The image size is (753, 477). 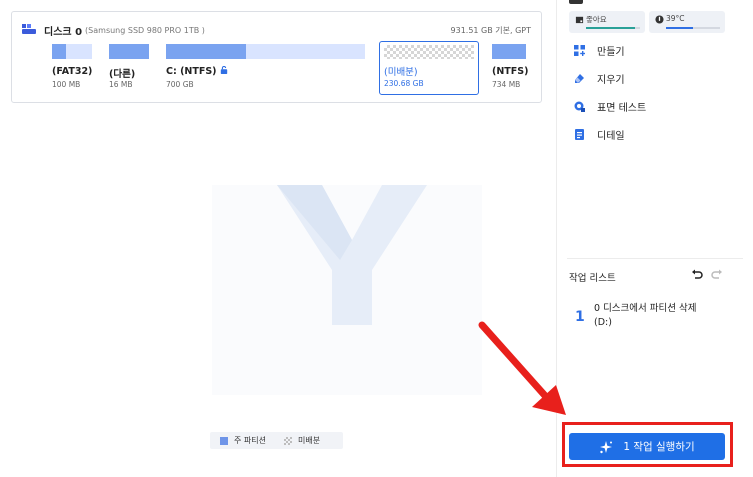 What do you see at coordinates (579, 78) in the screenshot?
I see `eraser-icon` at bounding box center [579, 78].